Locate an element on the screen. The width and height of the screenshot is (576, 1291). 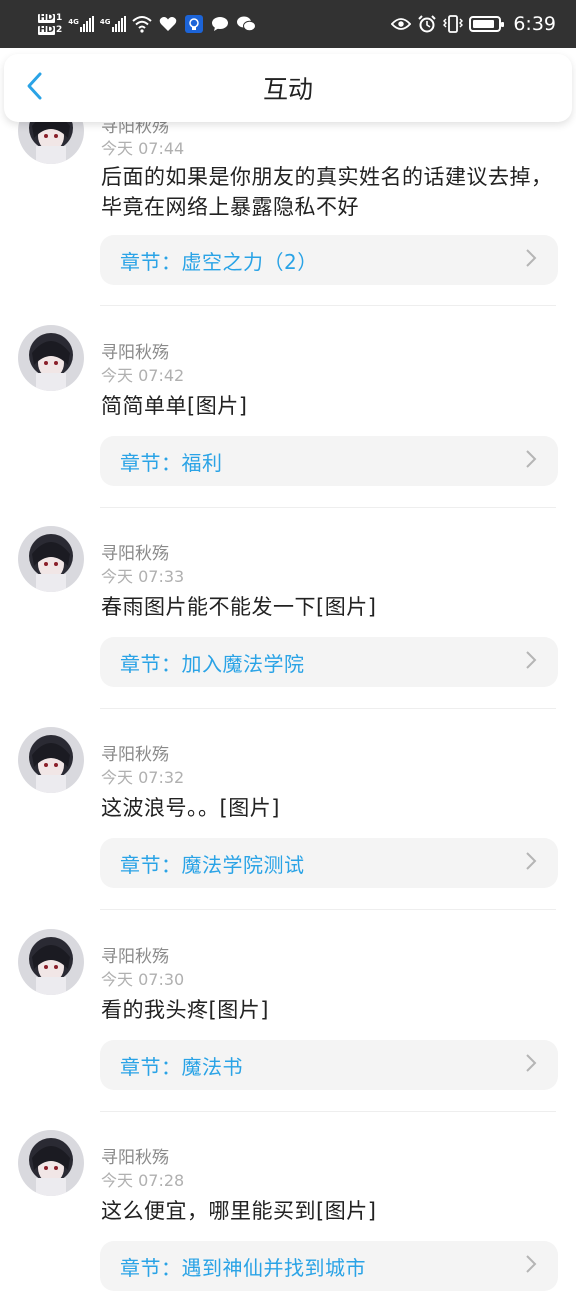
lightbulb-app-icon is located at coordinates (194, 24).